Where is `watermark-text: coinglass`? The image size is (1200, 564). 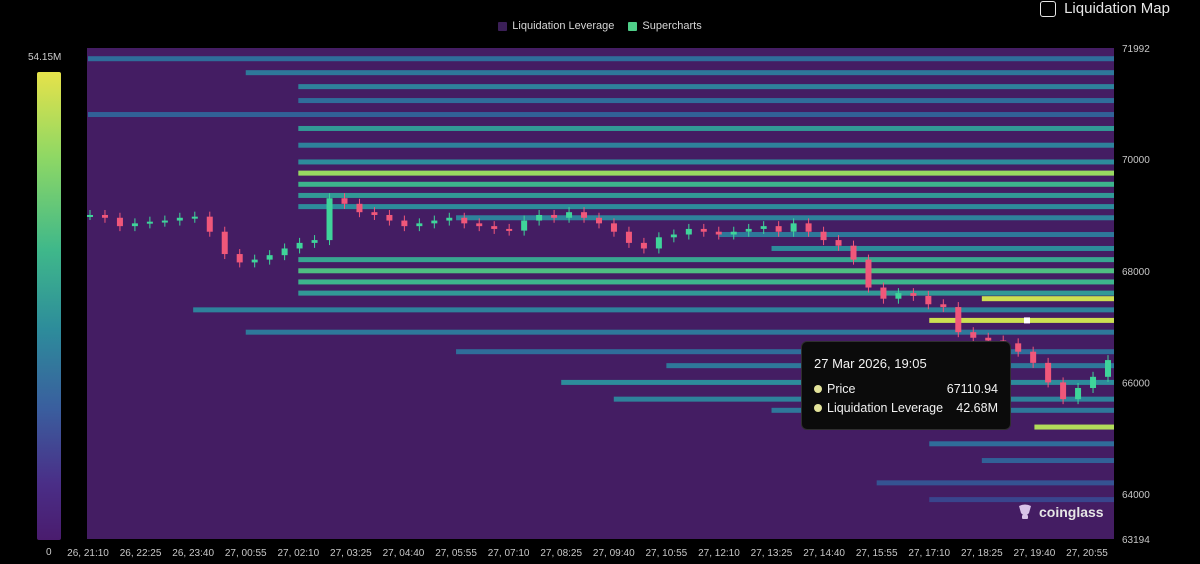 watermark-text: coinglass is located at coordinates (1071, 512).